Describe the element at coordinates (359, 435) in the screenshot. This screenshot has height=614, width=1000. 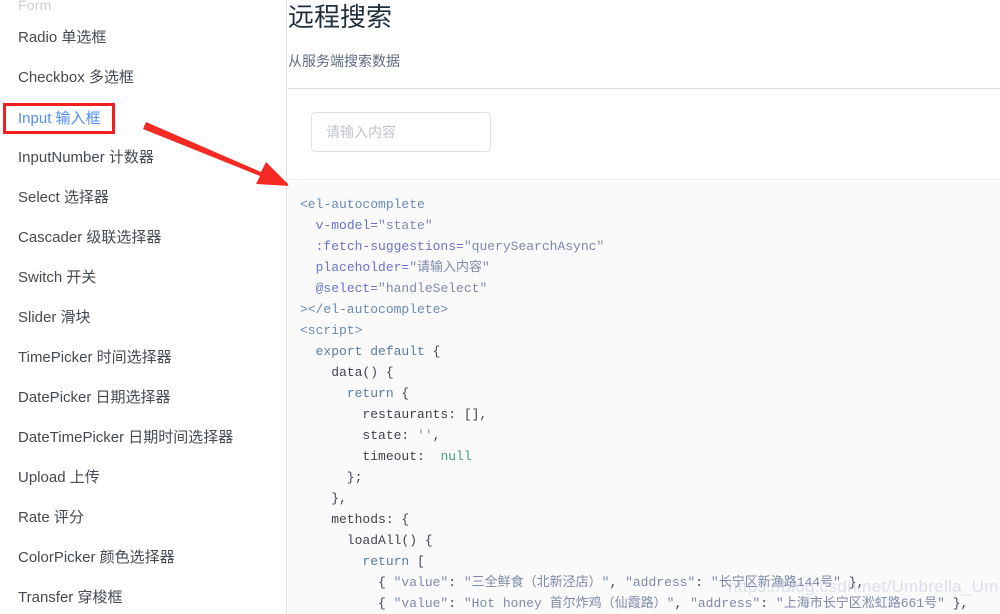
I see `code-token: state:` at that location.